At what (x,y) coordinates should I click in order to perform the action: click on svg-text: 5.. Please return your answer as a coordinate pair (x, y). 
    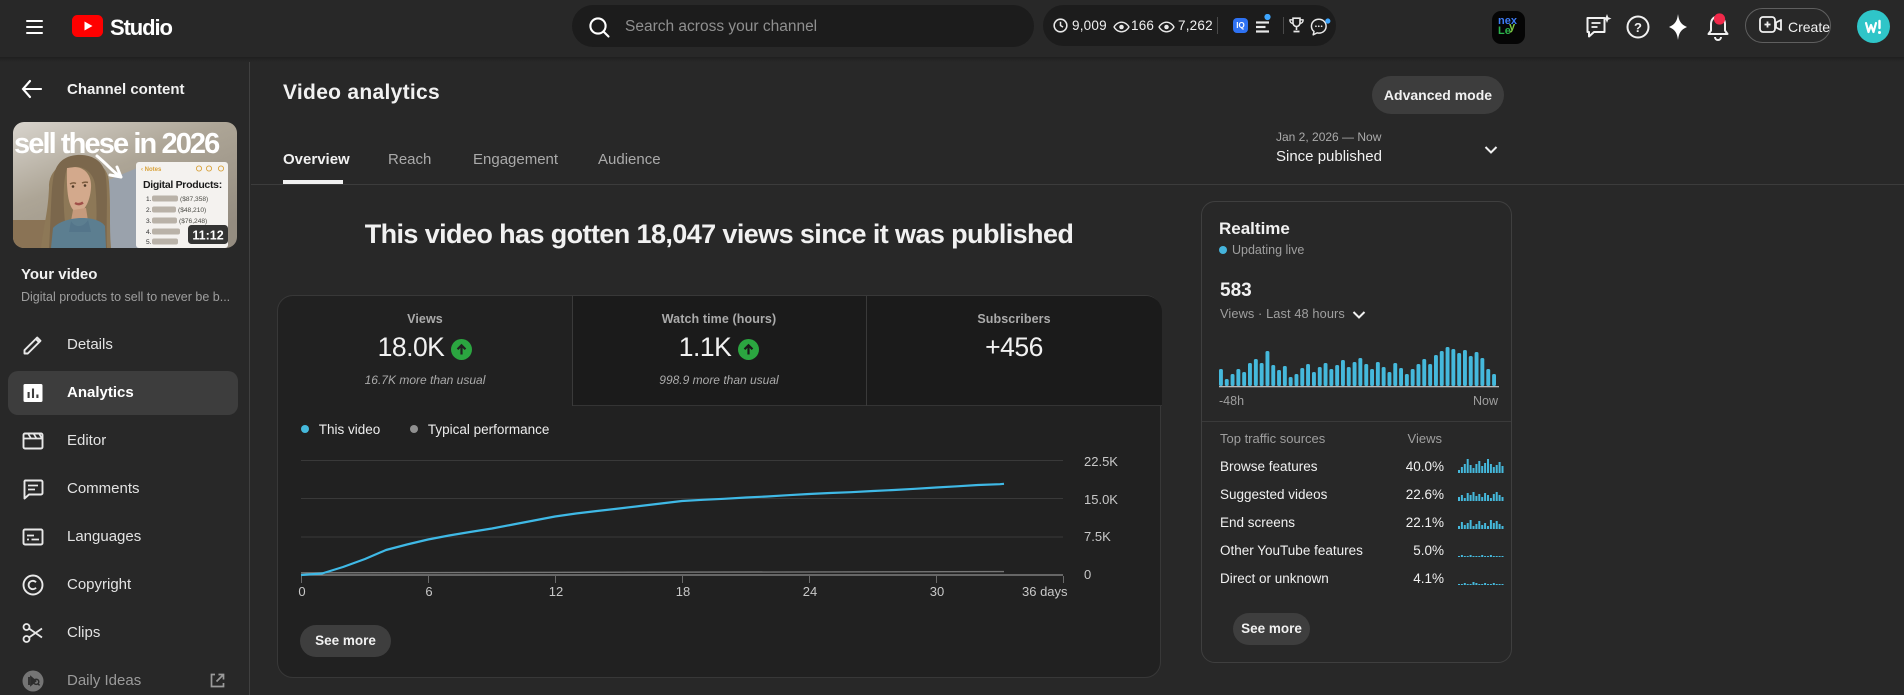
    Looking at the image, I should click on (149, 242).